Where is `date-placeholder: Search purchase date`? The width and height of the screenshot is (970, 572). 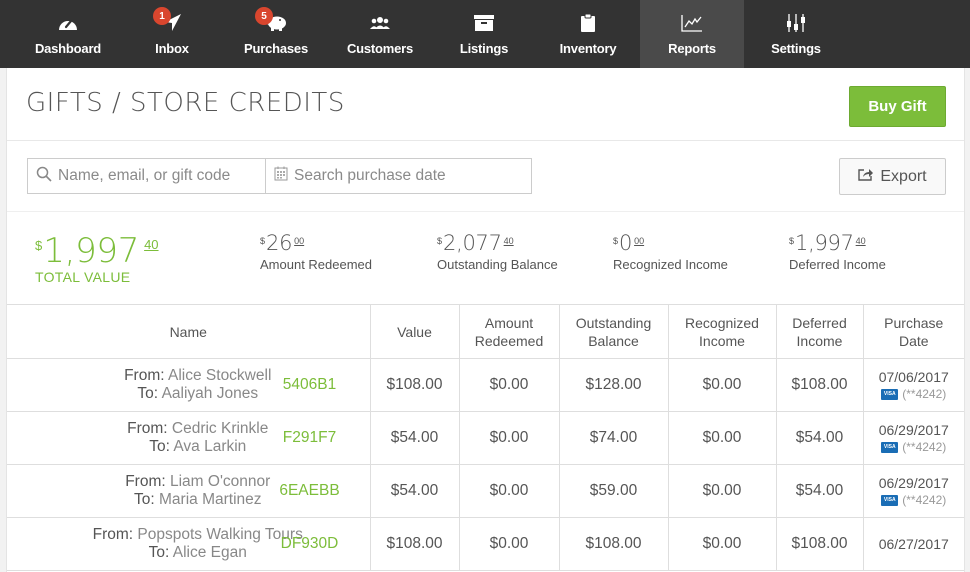
date-placeholder: Search purchase date is located at coordinates (370, 175).